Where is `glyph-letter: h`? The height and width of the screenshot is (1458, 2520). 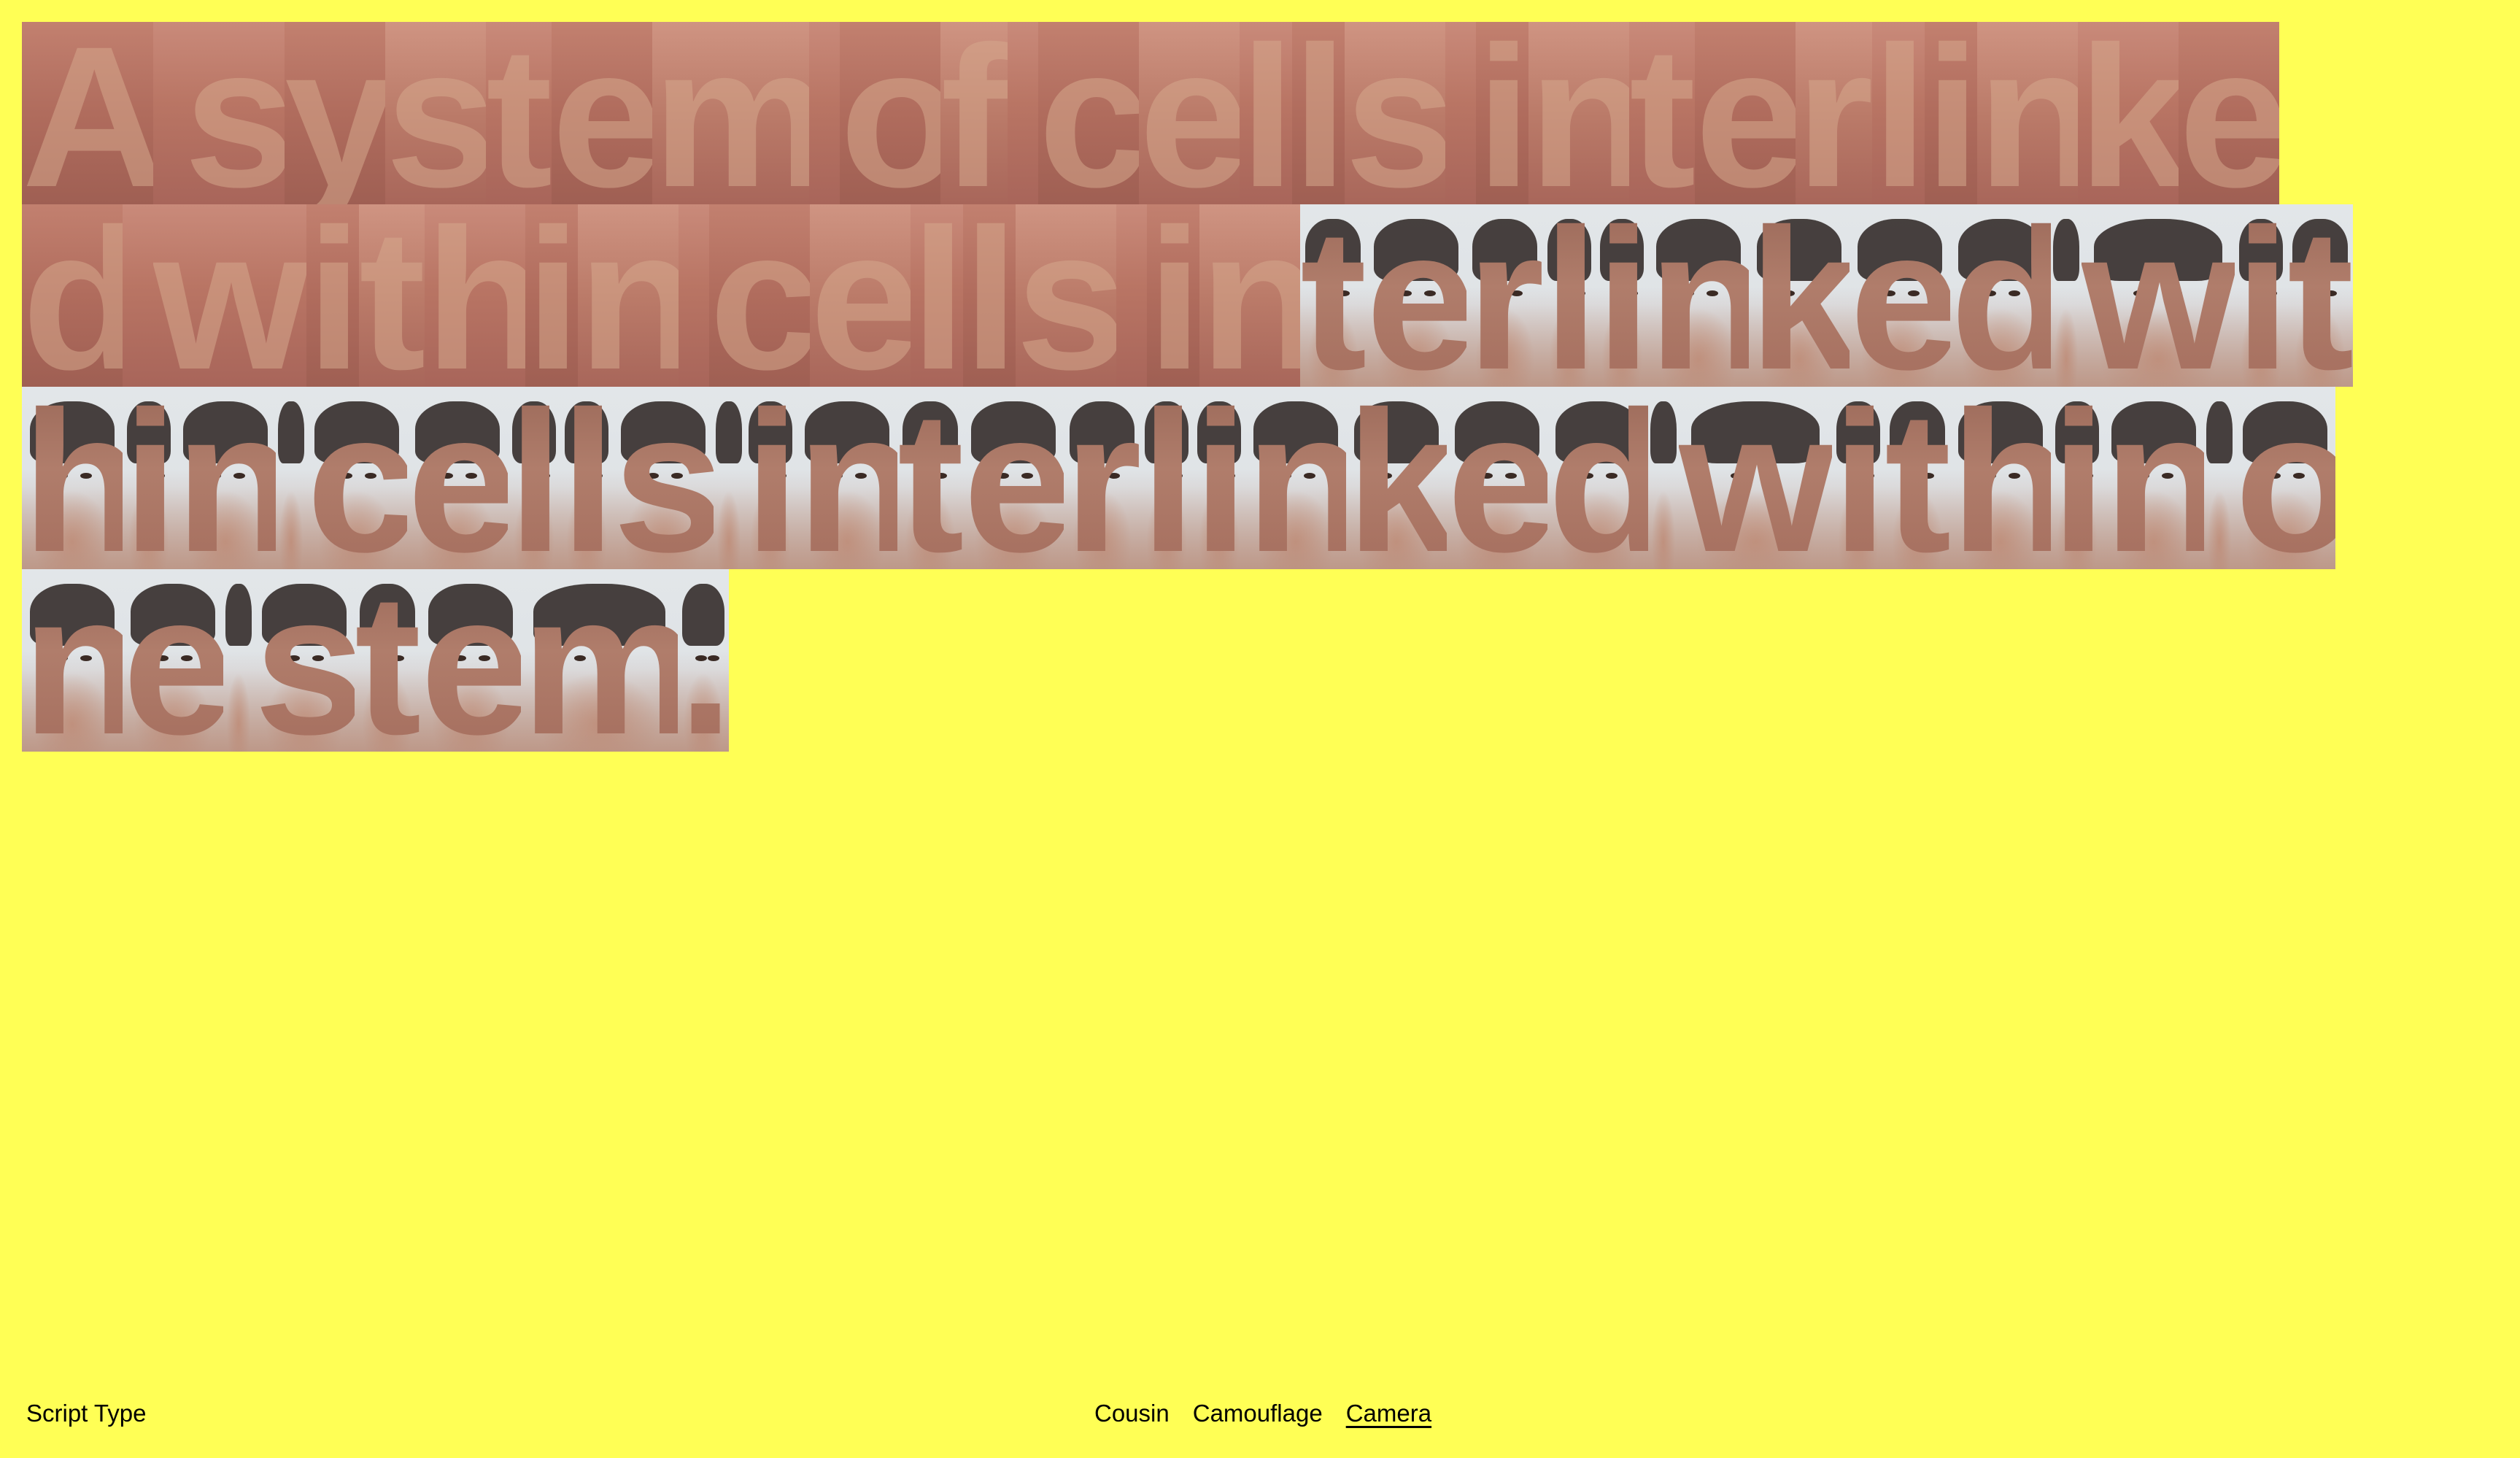
glyph-letter: h is located at coordinates (2001, 478).